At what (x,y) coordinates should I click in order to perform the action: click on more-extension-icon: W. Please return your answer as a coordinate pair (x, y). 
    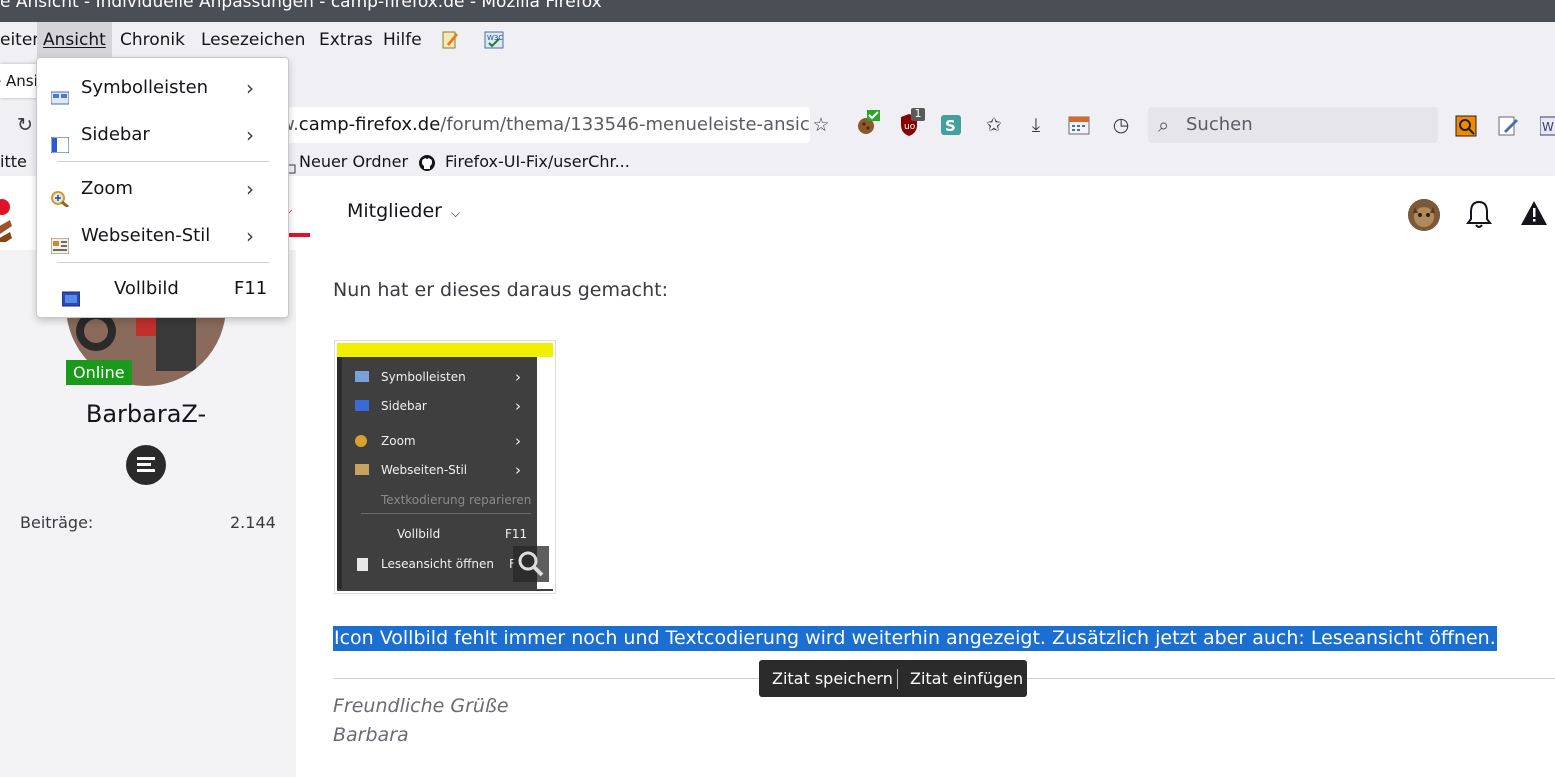
    Looking at the image, I should click on (1547, 126).